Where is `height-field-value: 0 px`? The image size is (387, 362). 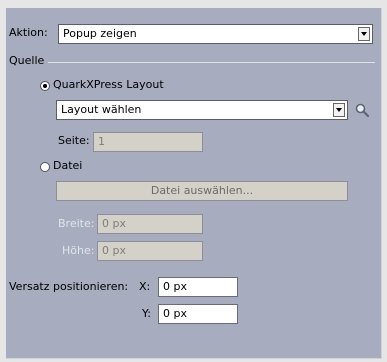
height-field-value: 0 px is located at coordinates (114, 250).